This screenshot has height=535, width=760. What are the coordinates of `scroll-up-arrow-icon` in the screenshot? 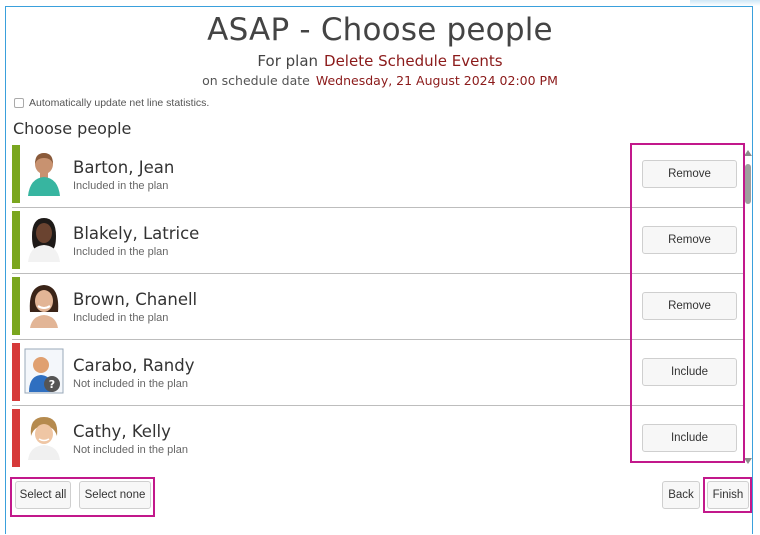 It's located at (748, 153).